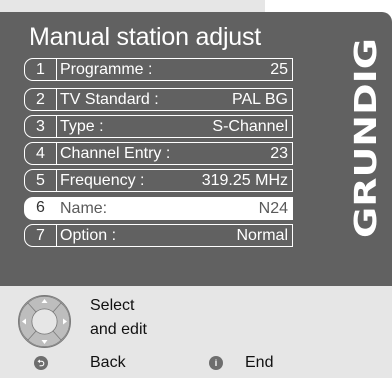 Image resolution: width=392 pixels, height=378 pixels. Describe the element at coordinates (40, 180) in the screenshot. I see `row-number: 5` at that location.